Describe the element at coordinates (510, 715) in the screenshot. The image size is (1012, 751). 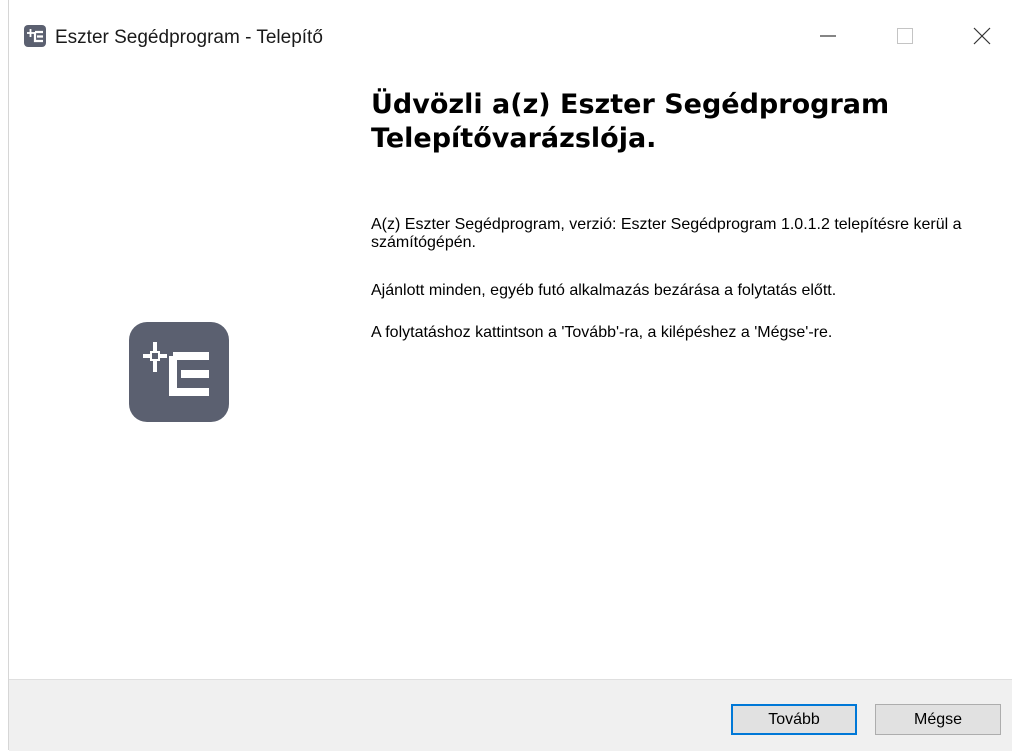
I see `button-bar: Tovább Mégse` at that location.